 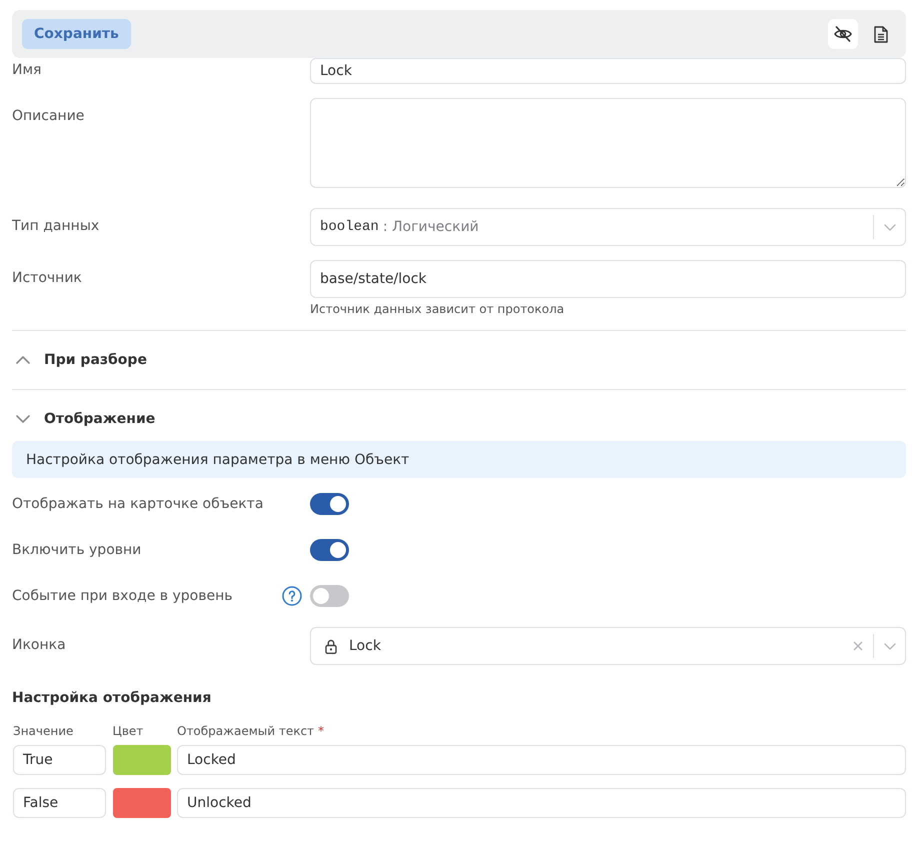 What do you see at coordinates (608, 279) in the screenshot?
I see `text-field: base/state/lock` at bounding box center [608, 279].